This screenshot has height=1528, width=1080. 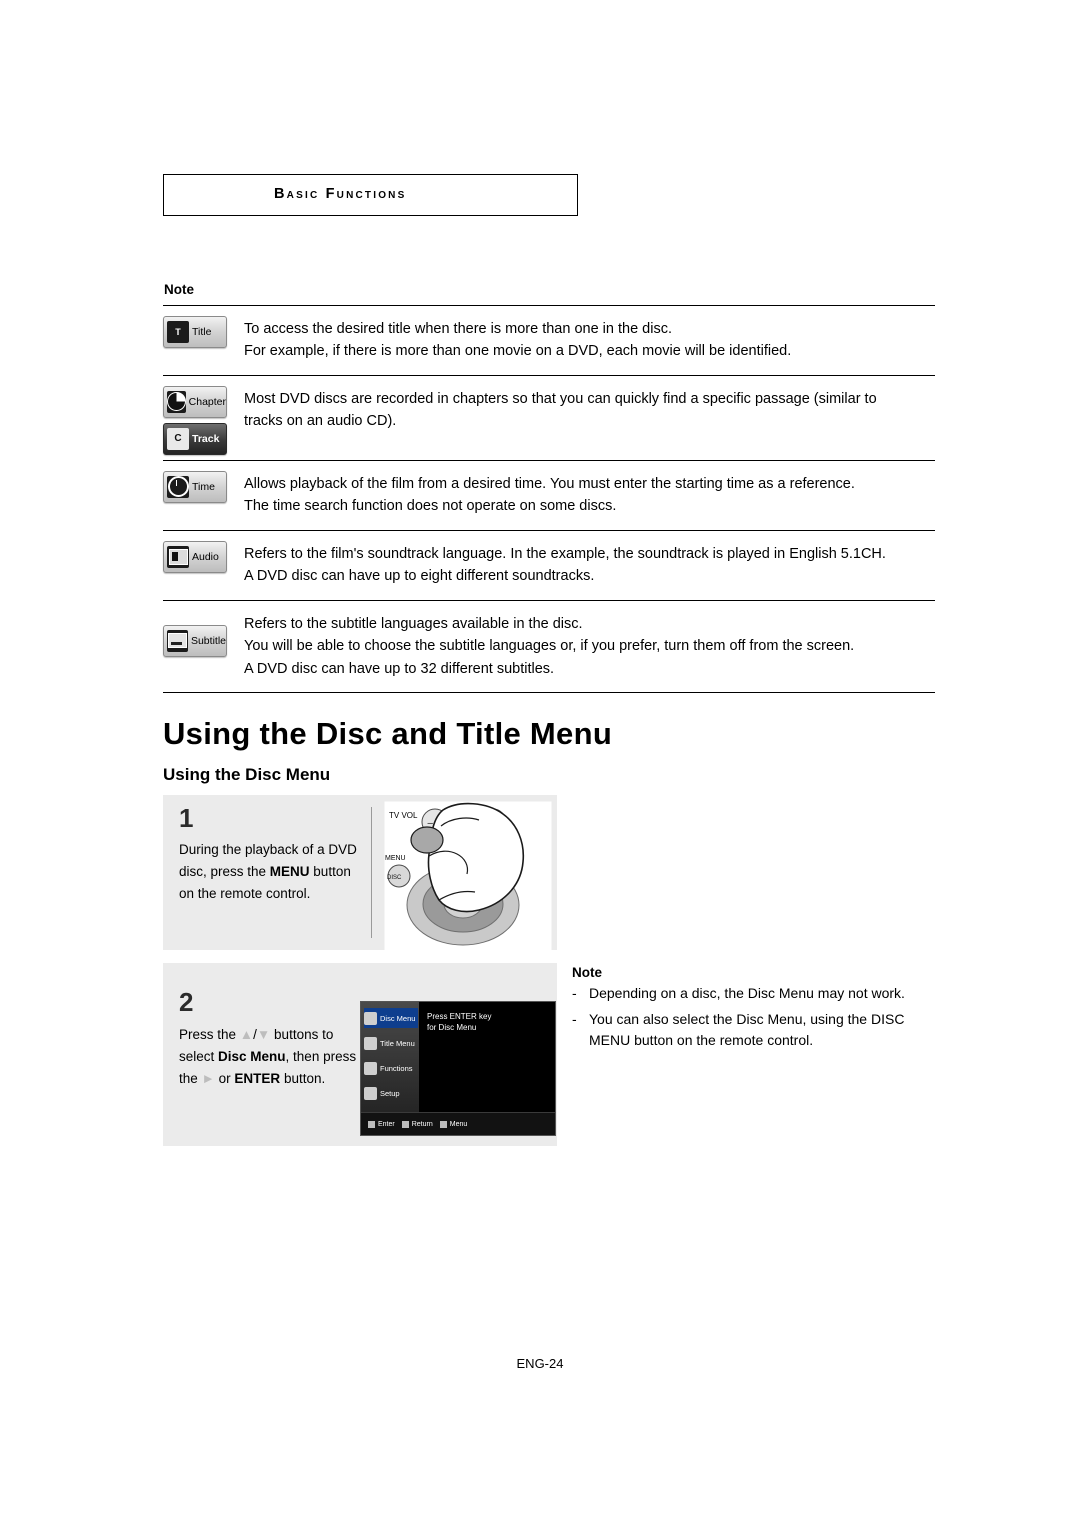 What do you see at coordinates (246, 1034) in the screenshot?
I see `up-arrow-icon: ▲` at bounding box center [246, 1034].